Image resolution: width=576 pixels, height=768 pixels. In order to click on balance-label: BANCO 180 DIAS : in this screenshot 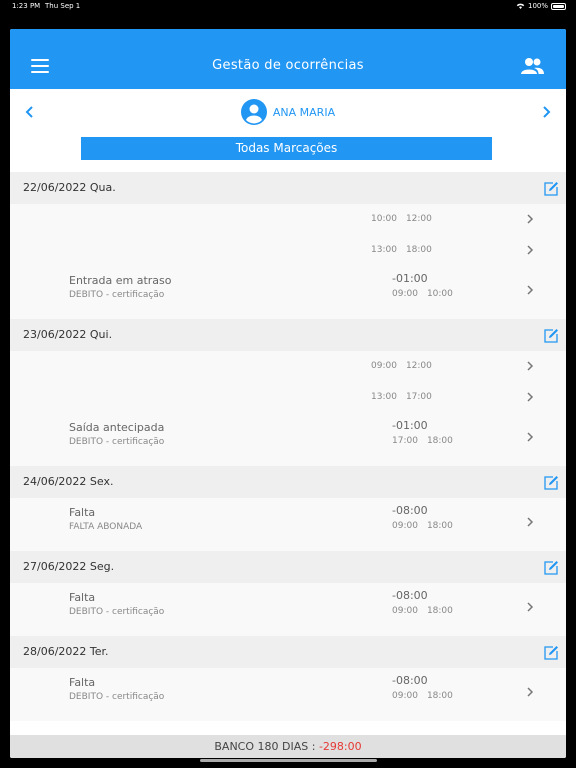, I will do `click(265, 746)`.